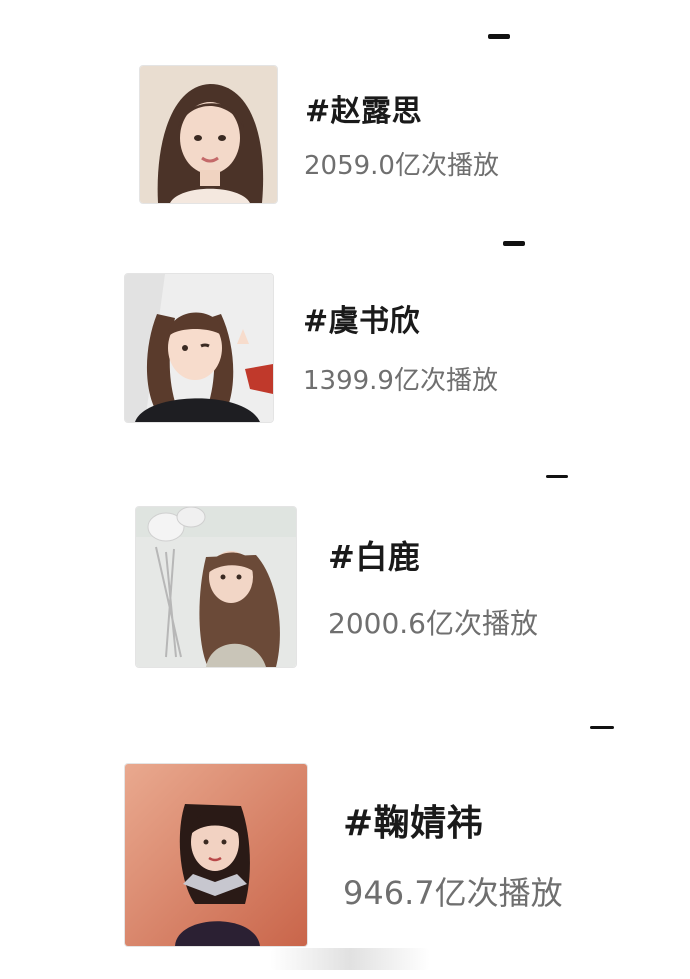 Image resolution: width=690 pixels, height=979 pixels. I want to click on hashtag-title: #赵露思, so click(363, 108).